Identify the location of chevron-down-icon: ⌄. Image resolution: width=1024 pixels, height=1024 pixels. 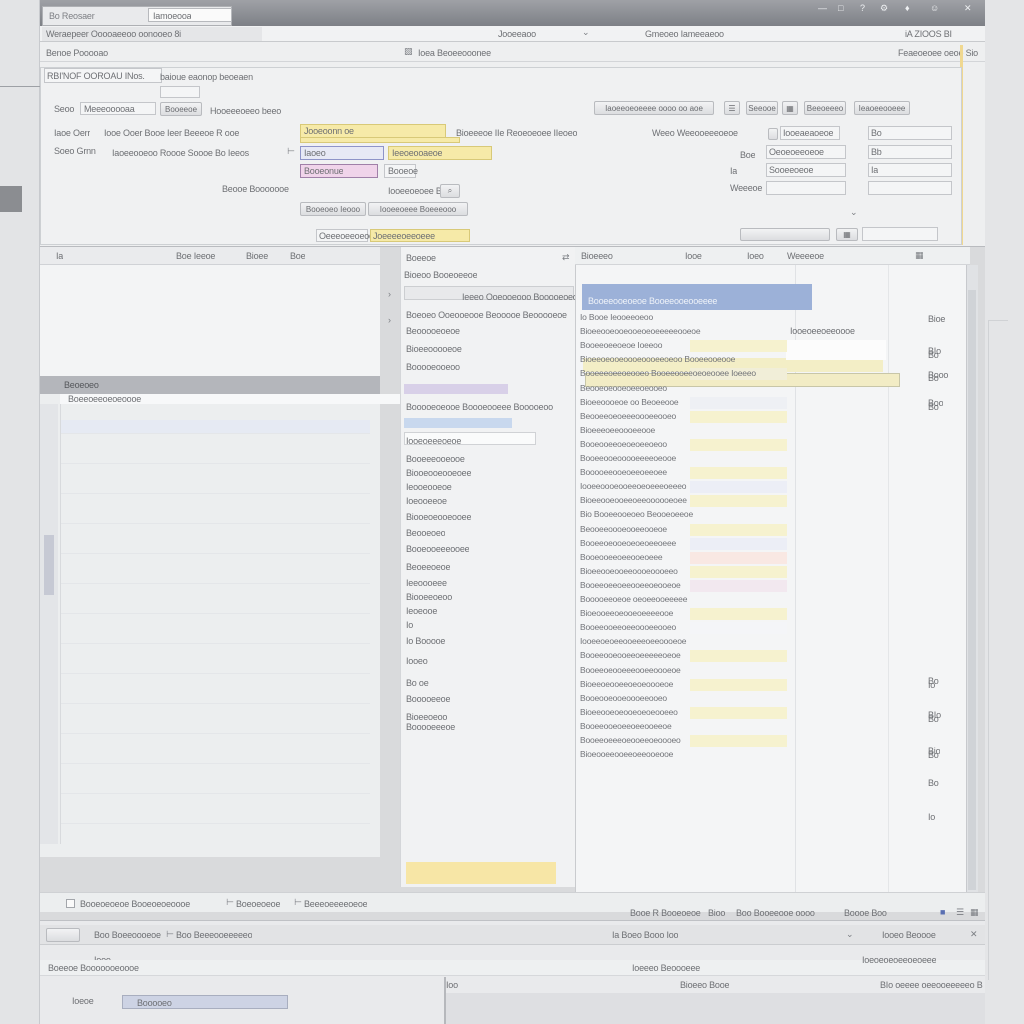
(854, 212).